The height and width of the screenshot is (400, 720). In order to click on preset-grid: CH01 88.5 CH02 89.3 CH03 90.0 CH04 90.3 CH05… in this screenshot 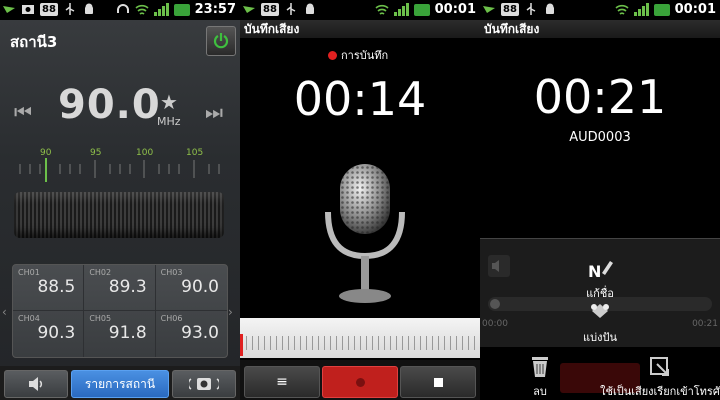, I will do `click(120, 311)`.